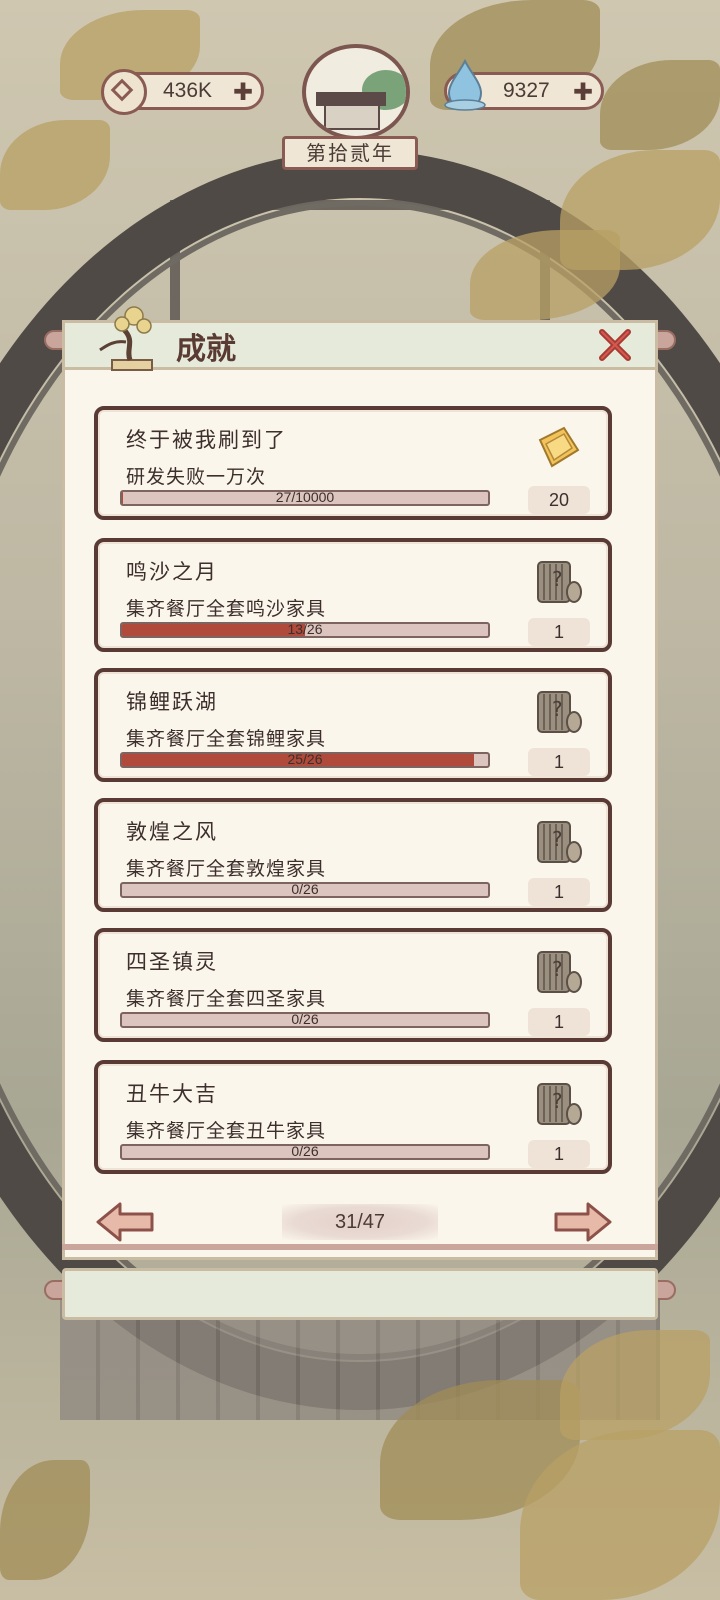  What do you see at coordinates (172, 832) in the screenshot?
I see `achievement-name: 敦煌之风` at bounding box center [172, 832].